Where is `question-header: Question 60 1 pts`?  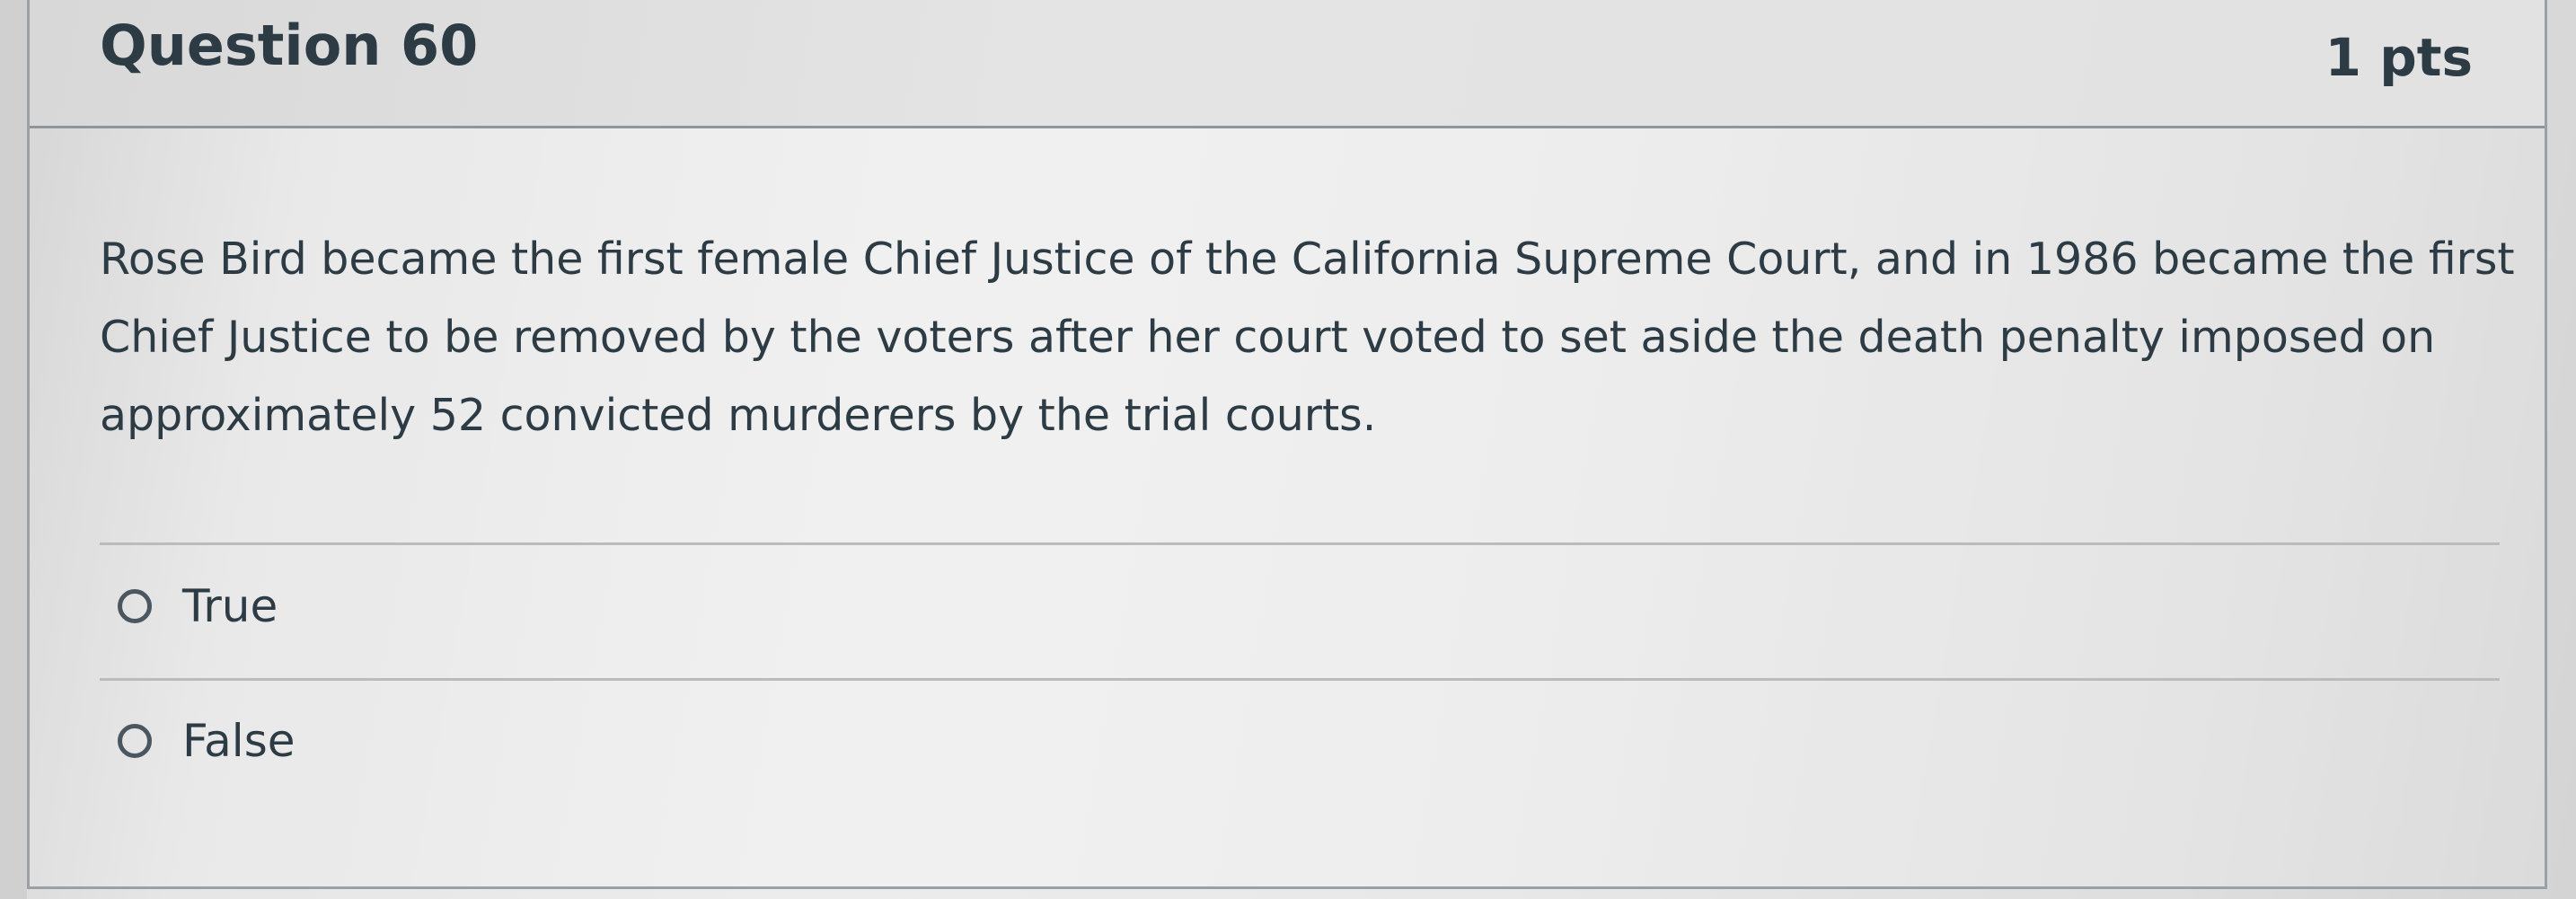
question-header: Question 60 1 pts is located at coordinates (1287, 64).